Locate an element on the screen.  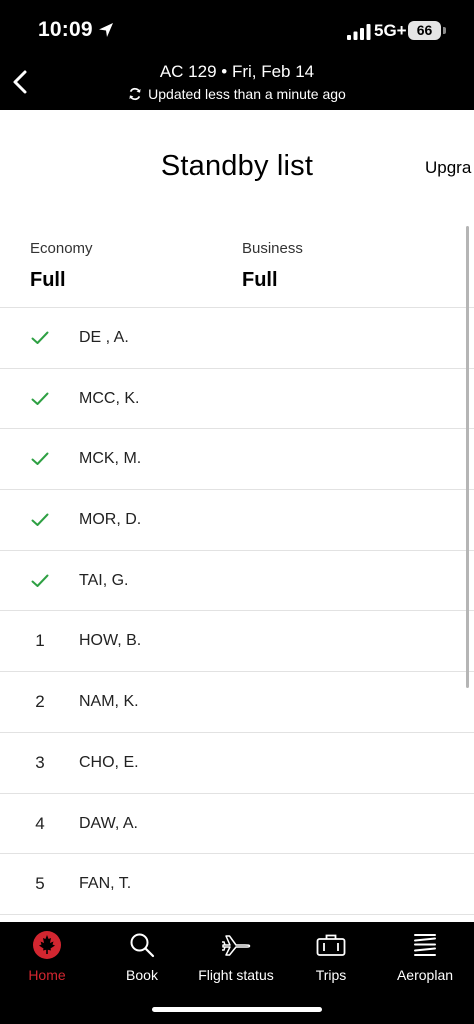
economy-cabin: Economy Full is located at coordinates (61, 266).